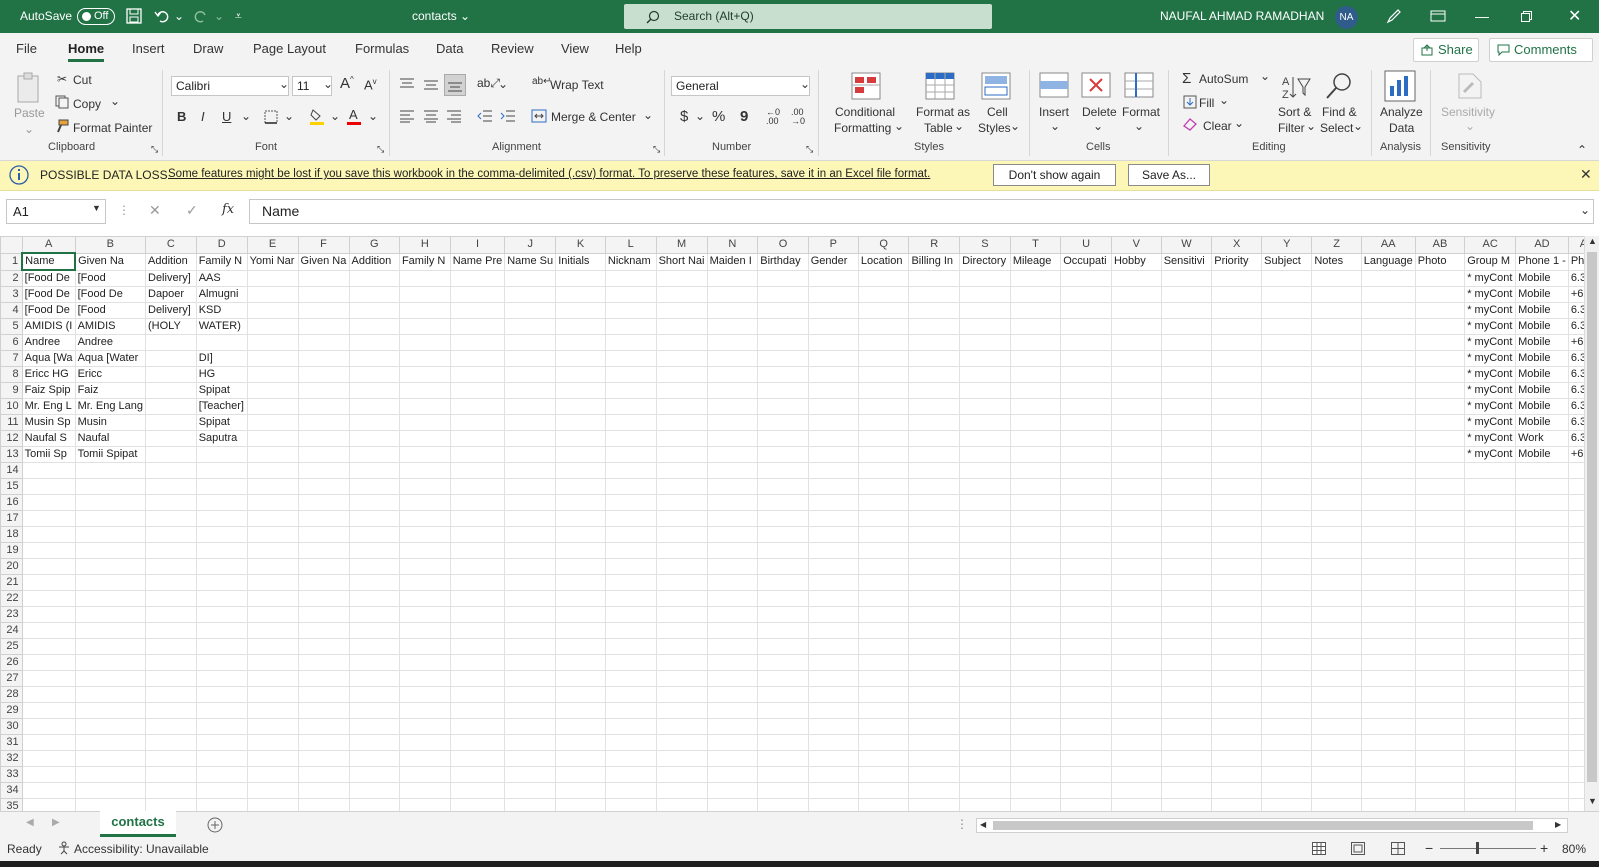  What do you see at coordinates (1055, 126) in the screenshot?
I see `insert-dropdown-icon: ⌄` at bounding box center [1055, 126].